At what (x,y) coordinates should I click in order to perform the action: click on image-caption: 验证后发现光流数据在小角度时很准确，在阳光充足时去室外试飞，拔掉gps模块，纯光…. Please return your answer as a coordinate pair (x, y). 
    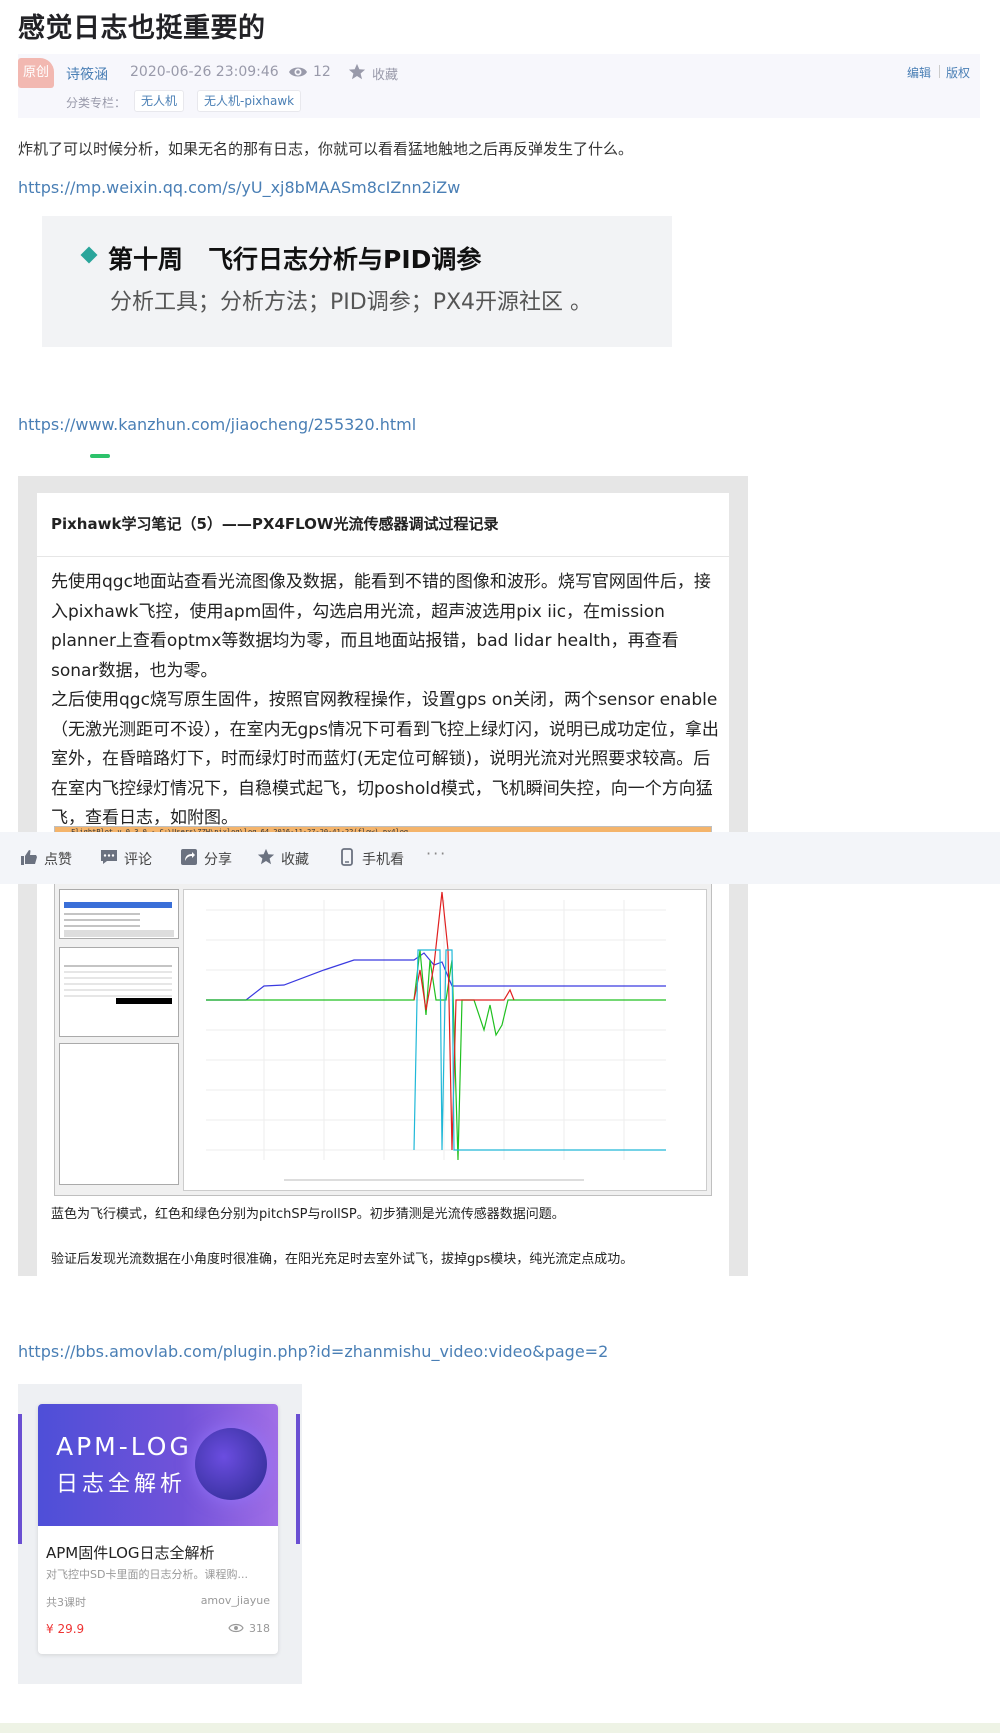
    Looking at the image, I should click on (342, 1259).